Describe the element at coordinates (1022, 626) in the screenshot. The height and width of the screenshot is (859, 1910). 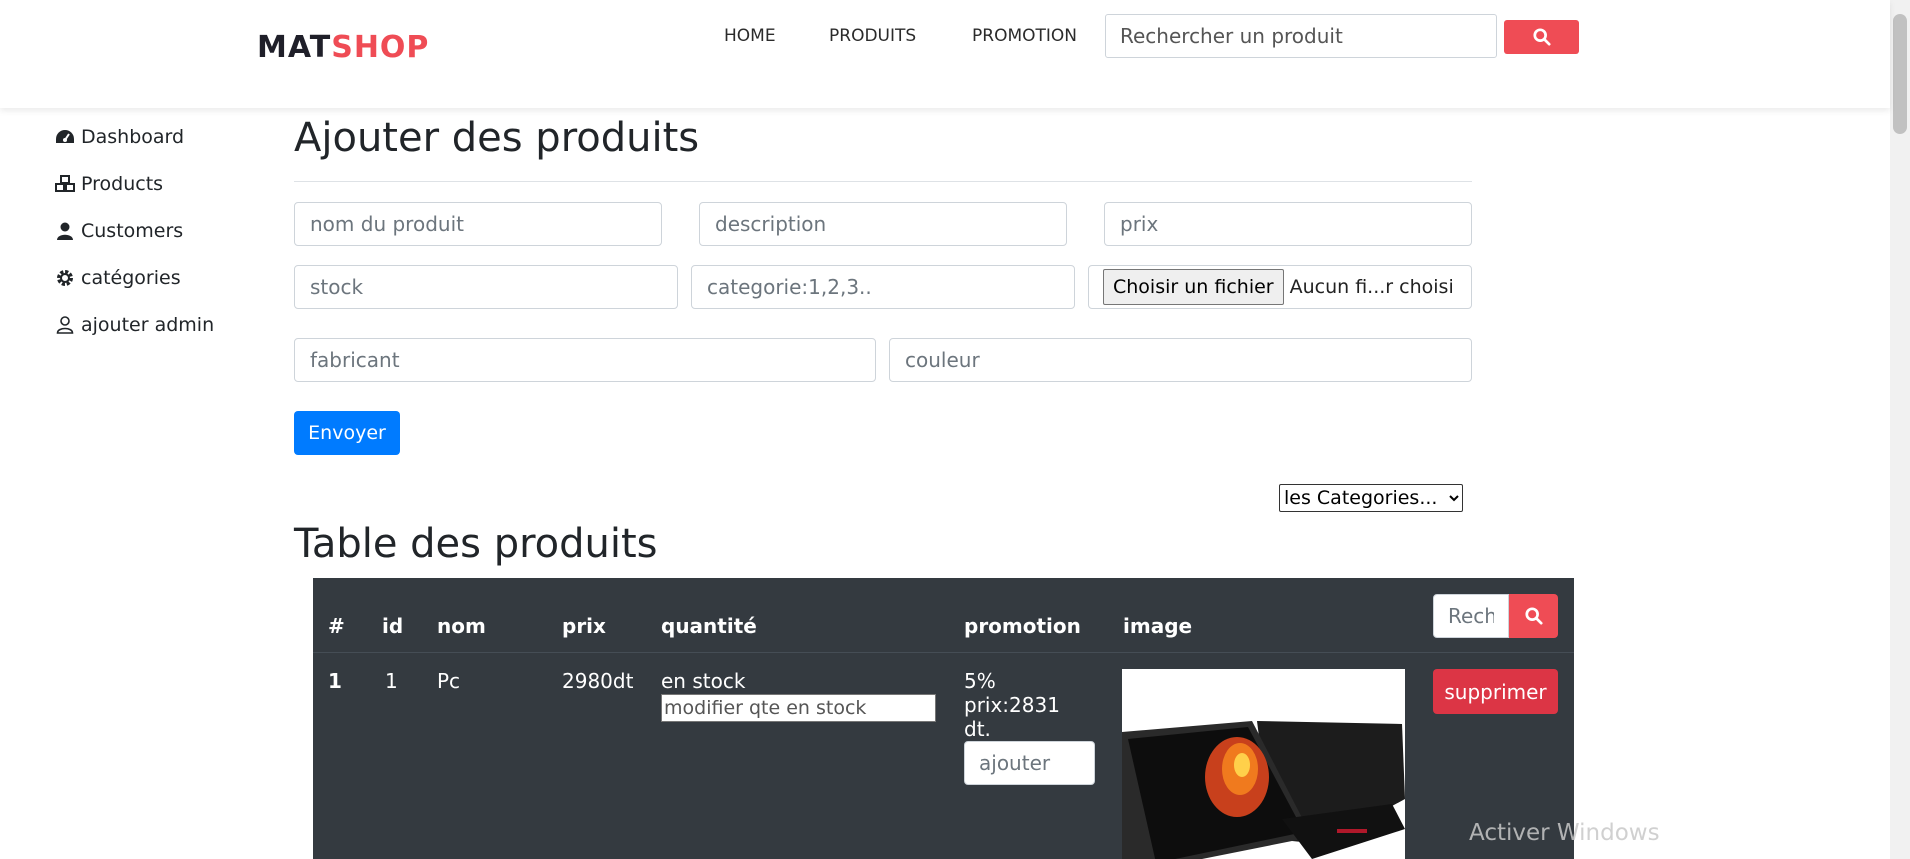
I see `col-header-promotion: promotion` at that location.